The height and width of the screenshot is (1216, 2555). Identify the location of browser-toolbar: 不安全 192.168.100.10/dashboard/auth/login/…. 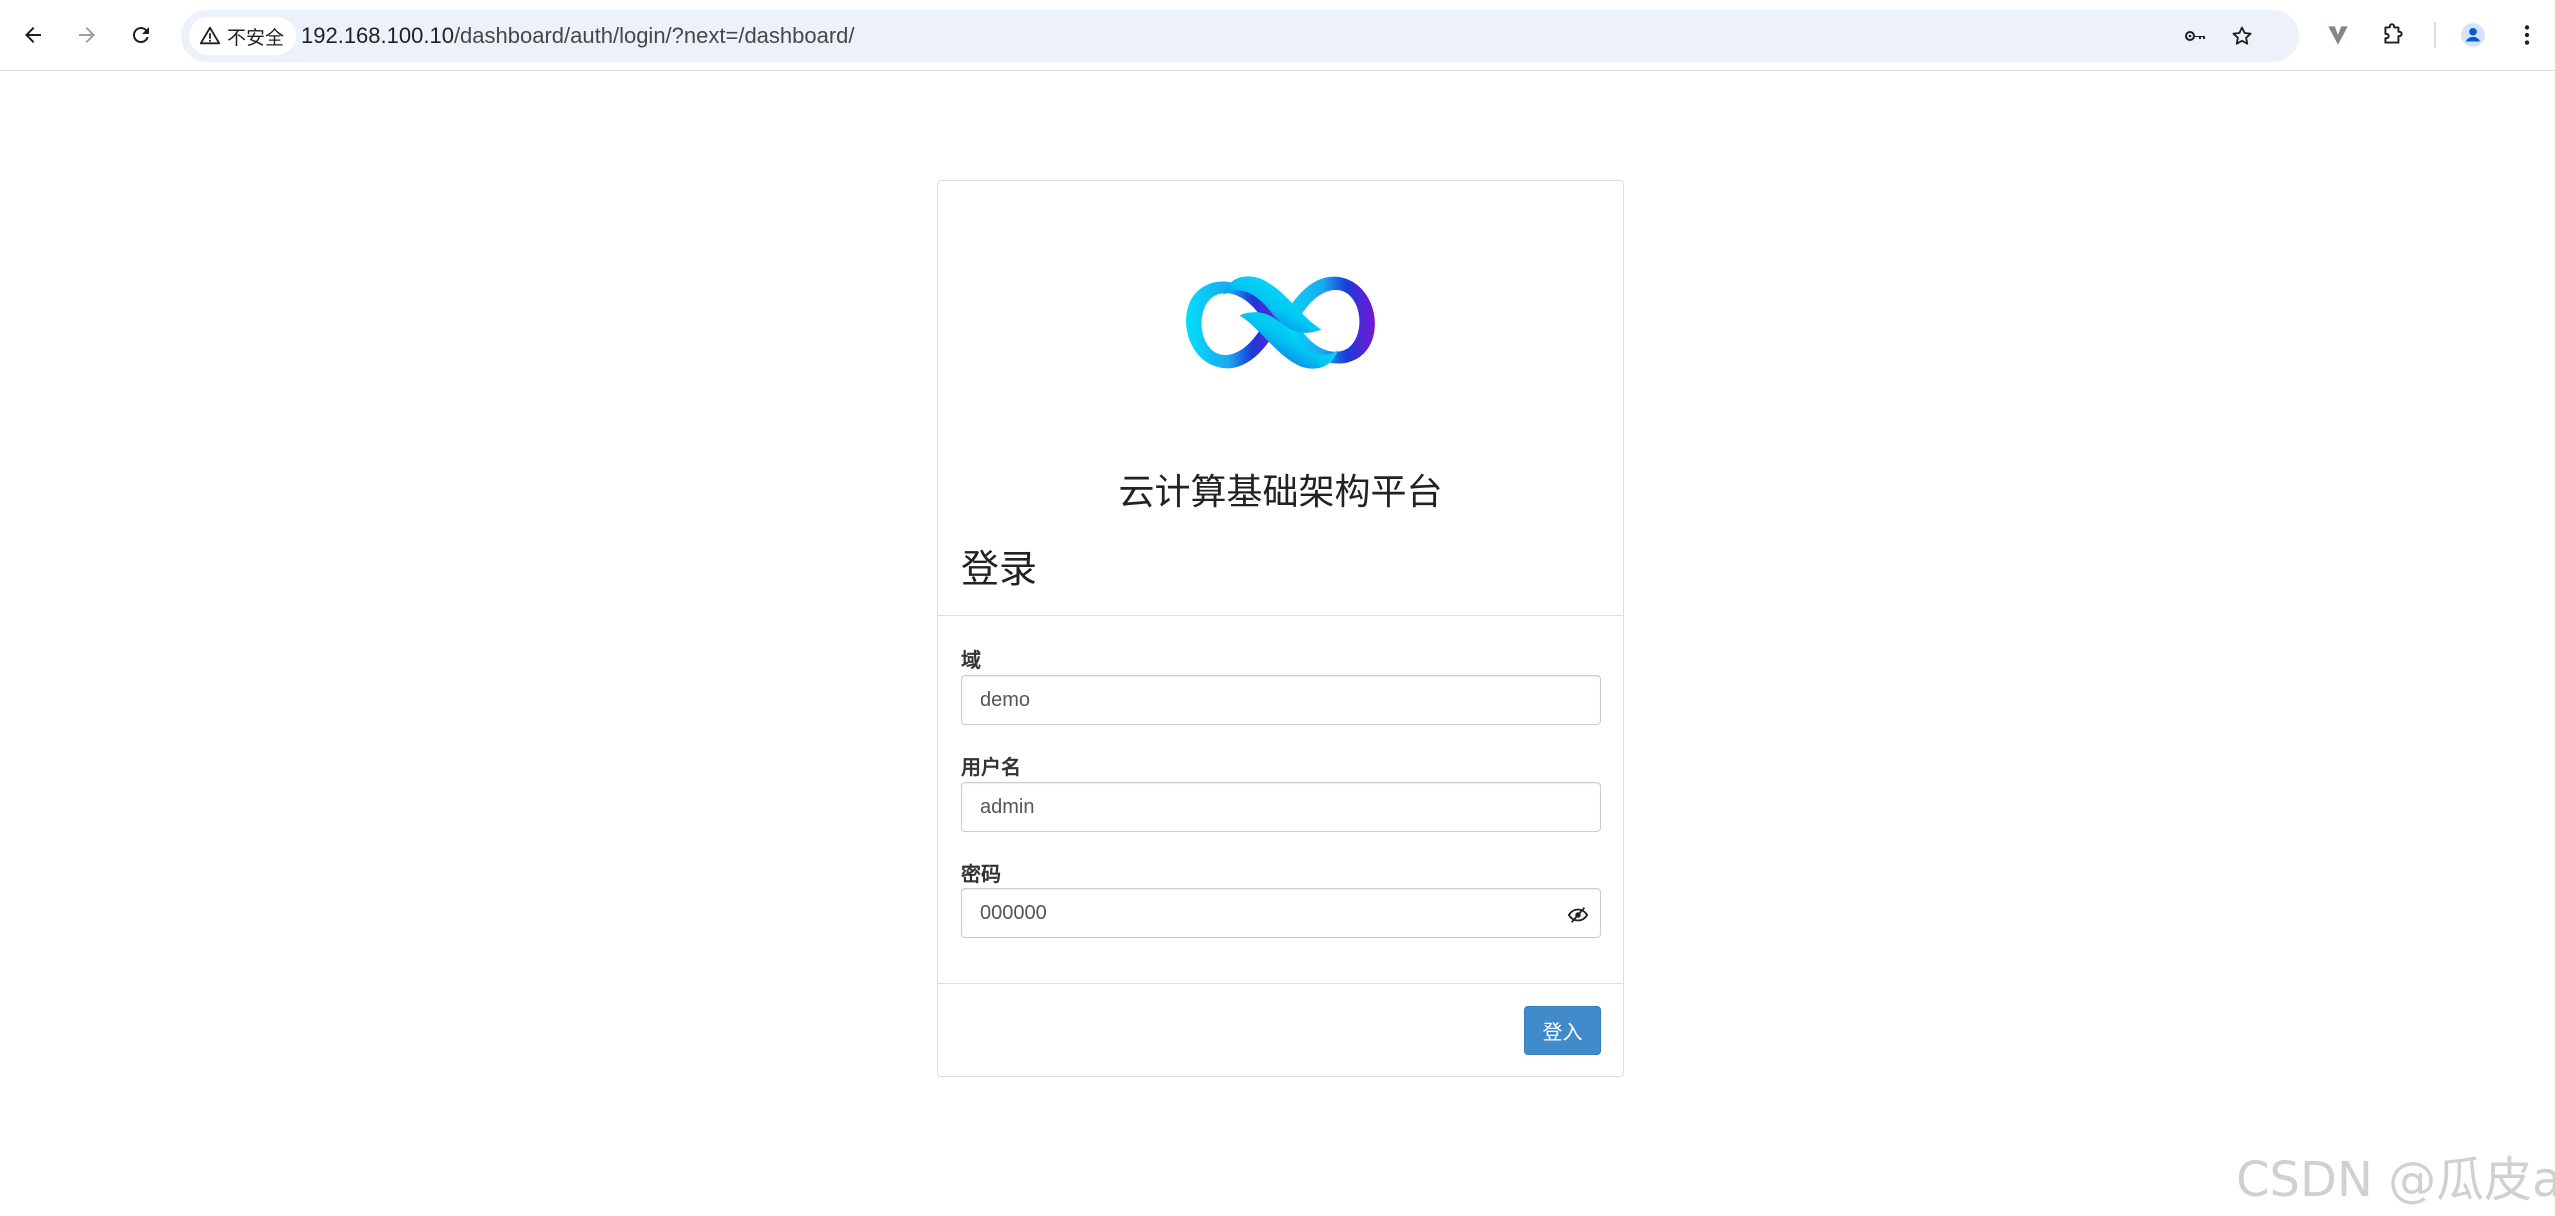
(1277, 35).